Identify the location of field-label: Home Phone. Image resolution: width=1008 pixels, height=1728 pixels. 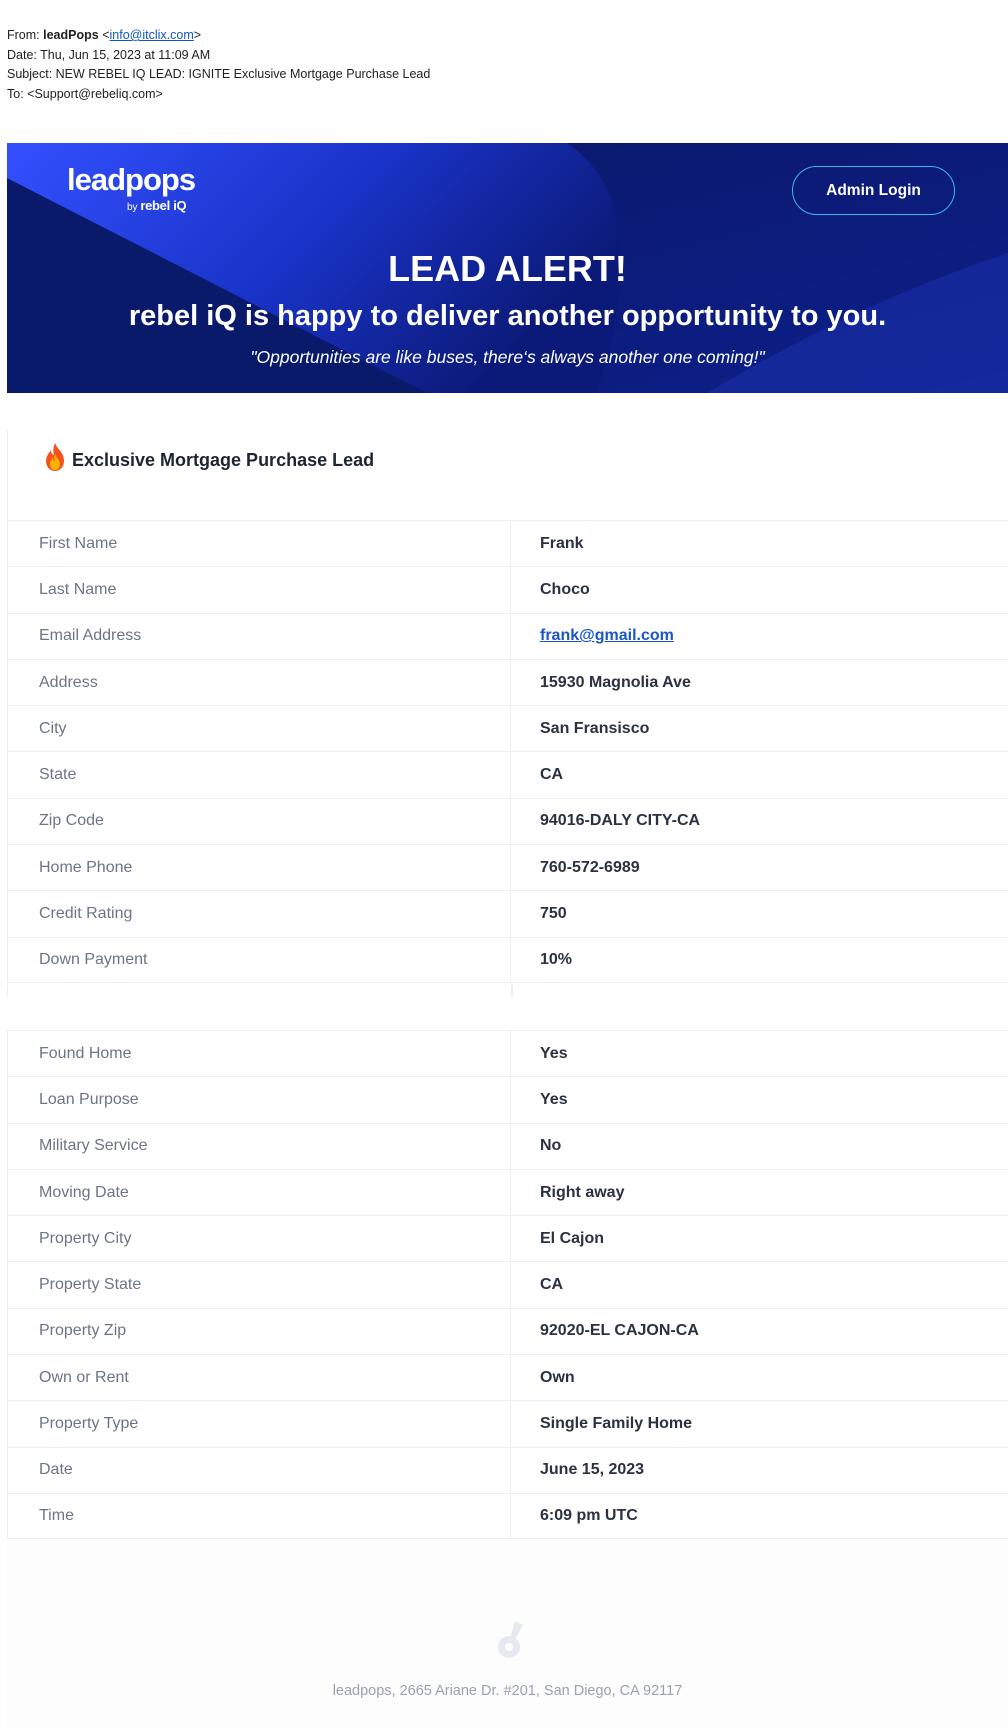
(259, 868).